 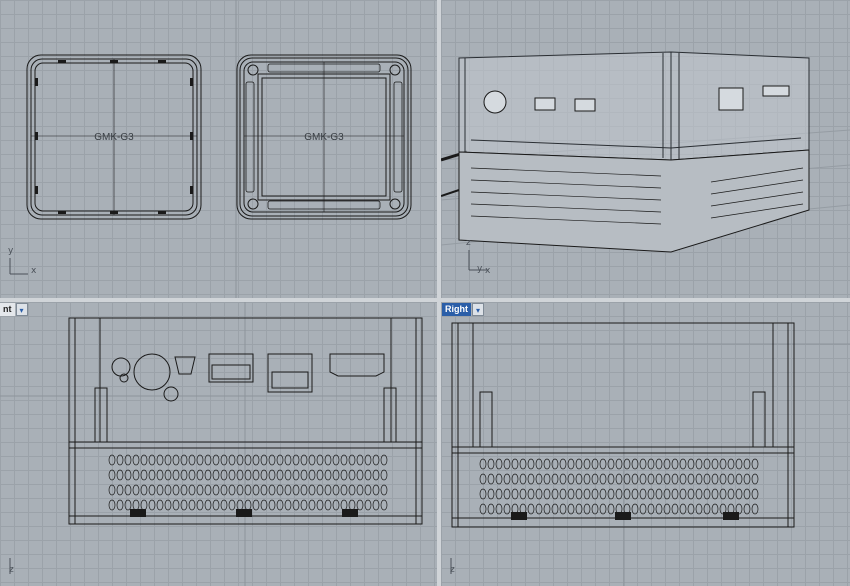 I want to click on axis-x-label: x, so click(x=488, y=271).